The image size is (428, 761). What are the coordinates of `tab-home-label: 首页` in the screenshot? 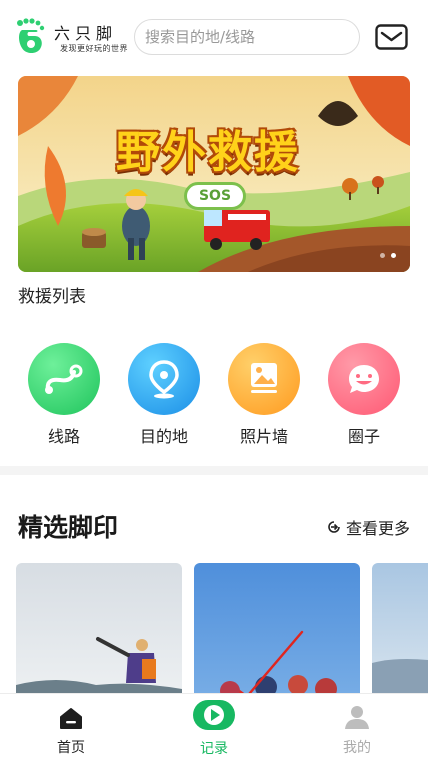 It's located at (71, 748).